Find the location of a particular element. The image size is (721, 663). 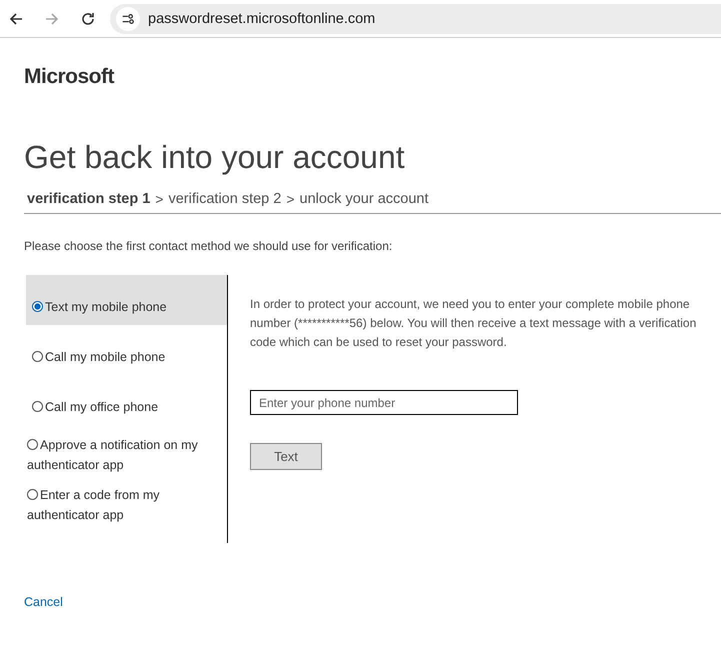

site-settings-icon is located at coordinates (128, 18).